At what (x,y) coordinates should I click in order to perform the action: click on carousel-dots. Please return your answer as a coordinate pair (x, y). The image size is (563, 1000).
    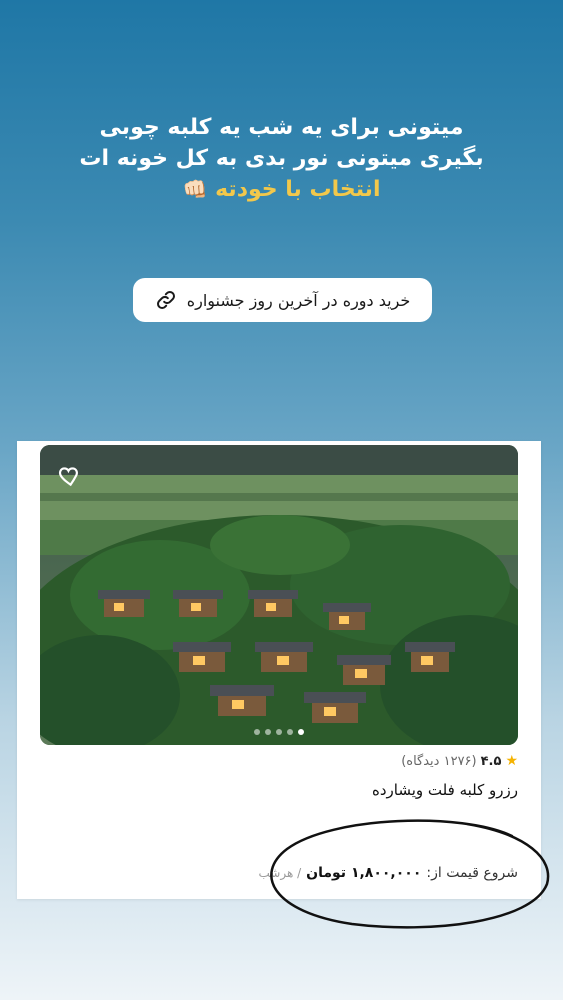
    Looking at the image, I should click on (279, 732).